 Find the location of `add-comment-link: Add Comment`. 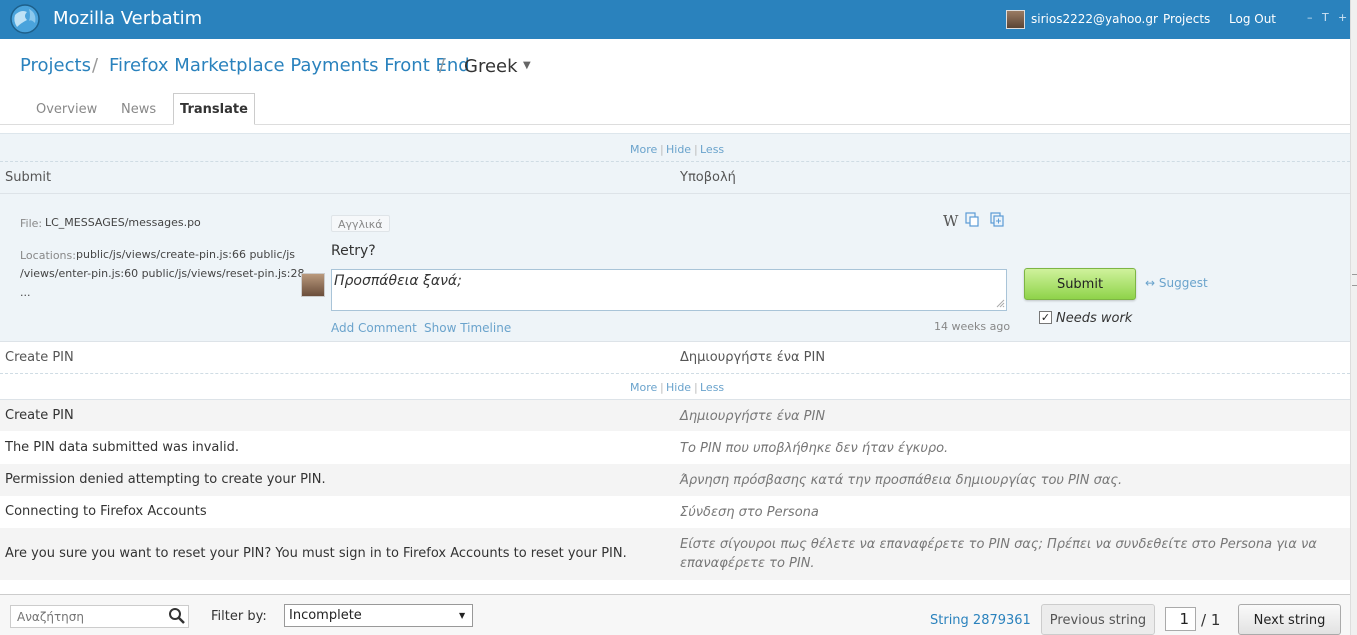

add-comment-link: Add Comment is located at coordinates (374, 328).